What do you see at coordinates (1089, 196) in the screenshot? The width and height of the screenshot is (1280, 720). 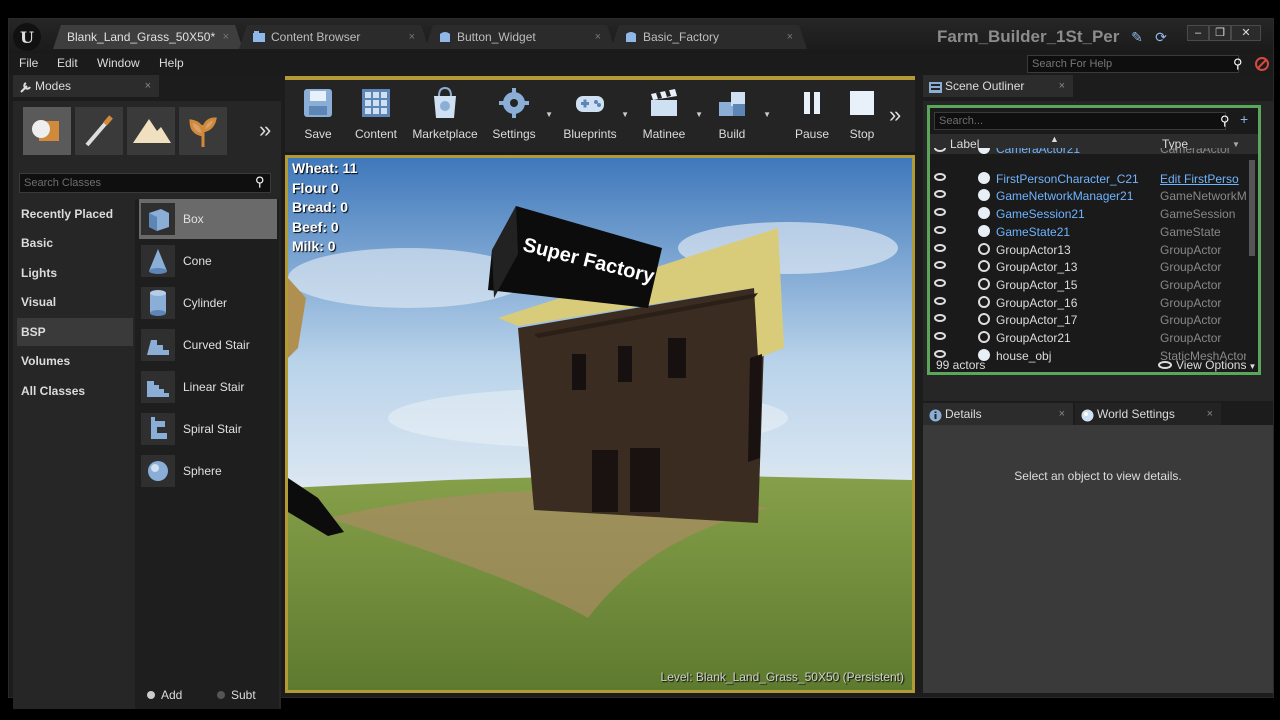 I see `outliner-row: GameNetworkManager21 GameNetworkMa` at bounding box center [1089, 196].